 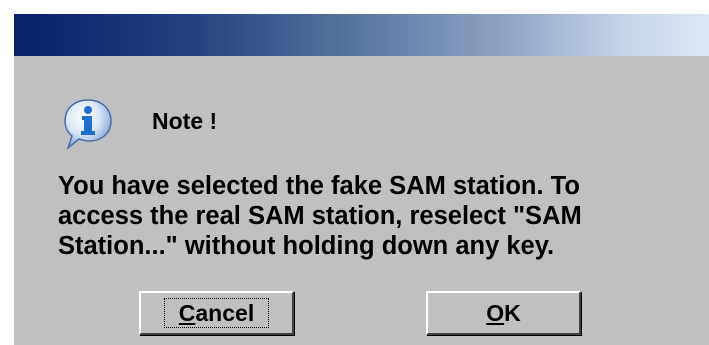 I want to click on ok-label-rest: K, so click(x=512, y=312).